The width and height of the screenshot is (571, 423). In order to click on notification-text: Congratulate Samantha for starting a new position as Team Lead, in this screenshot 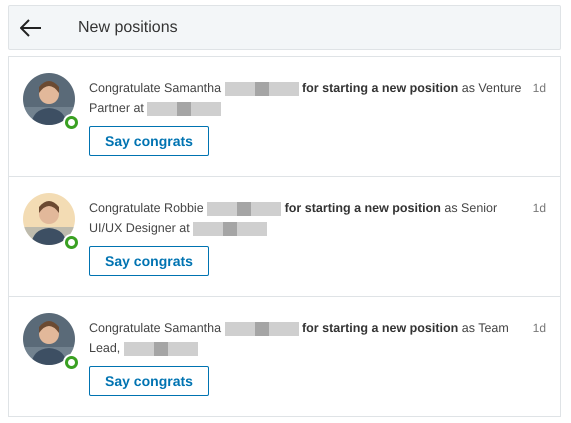, I will do `click(299, 339)`.